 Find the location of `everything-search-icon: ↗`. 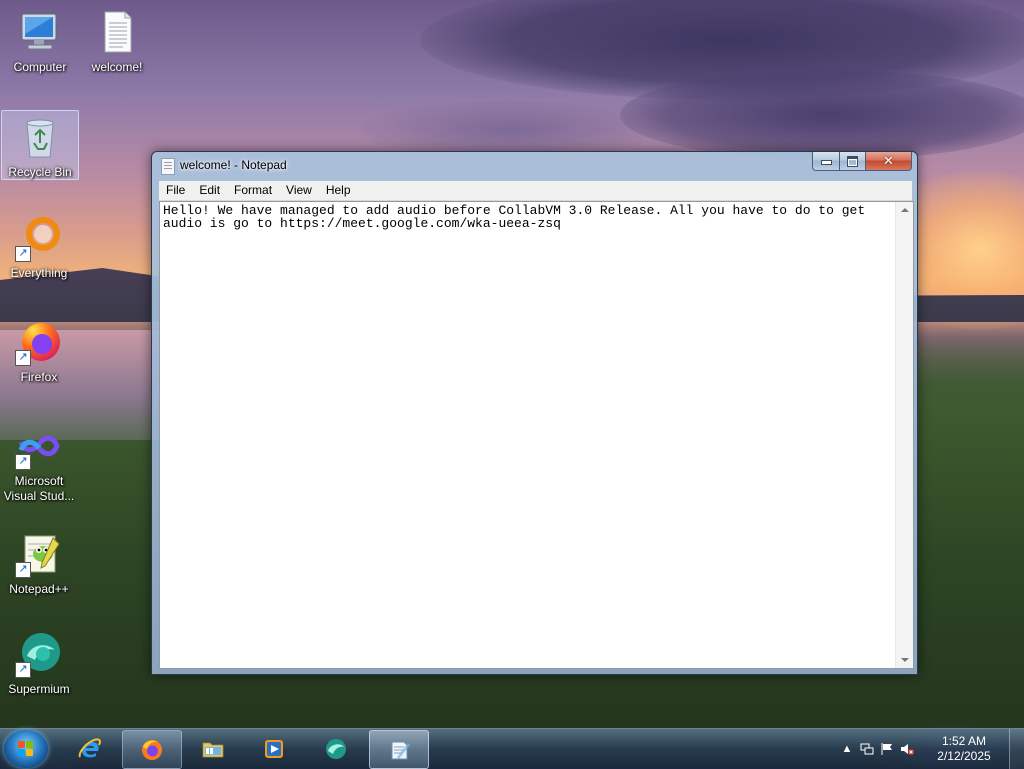

everything-search-icon: ↗ is located at coordinates (39, 238).